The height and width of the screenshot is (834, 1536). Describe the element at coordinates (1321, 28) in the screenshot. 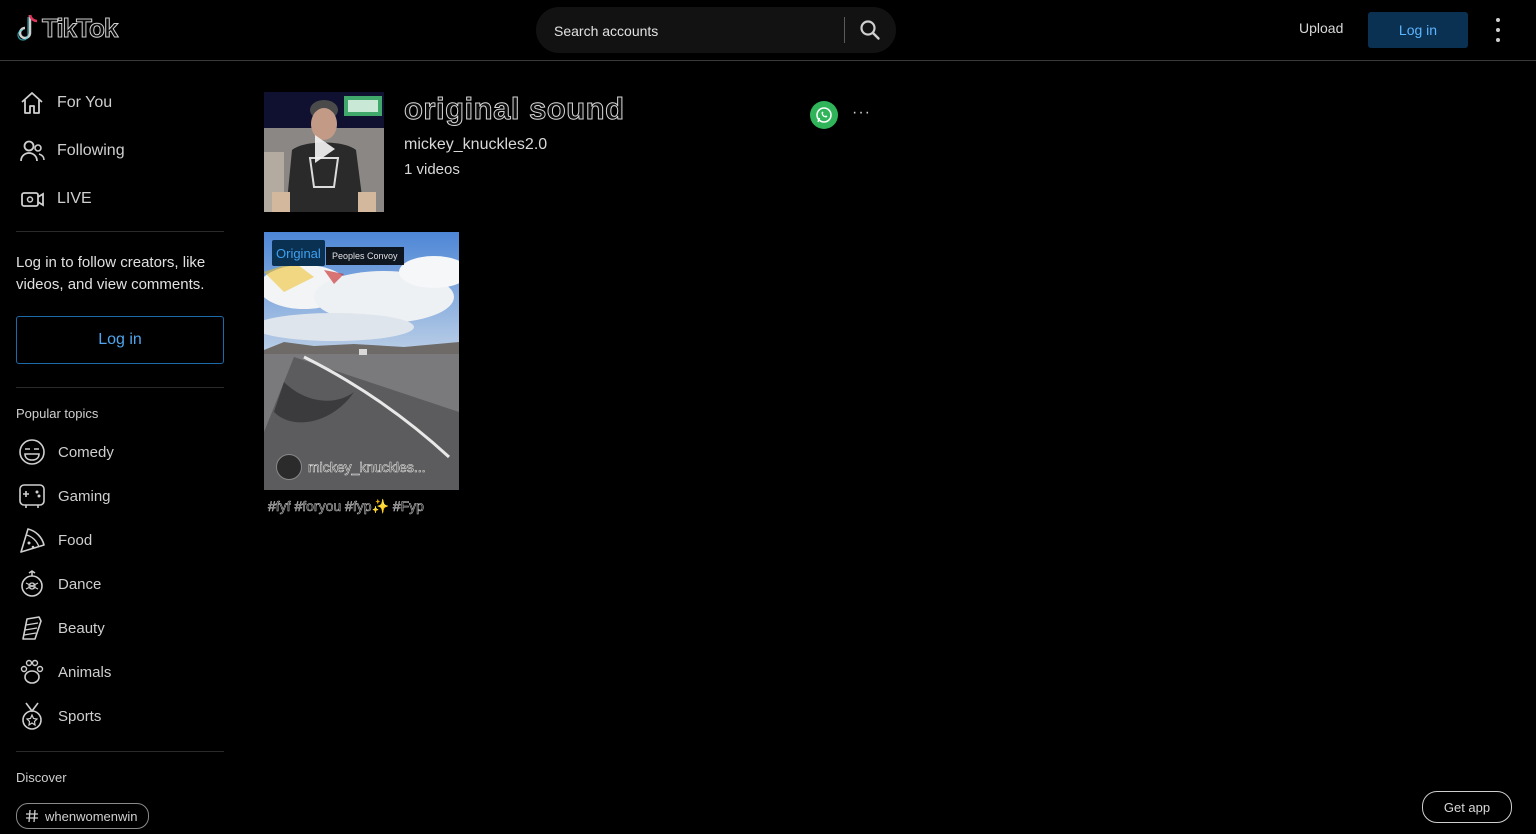

I see `upload-link: Upload` at that location.